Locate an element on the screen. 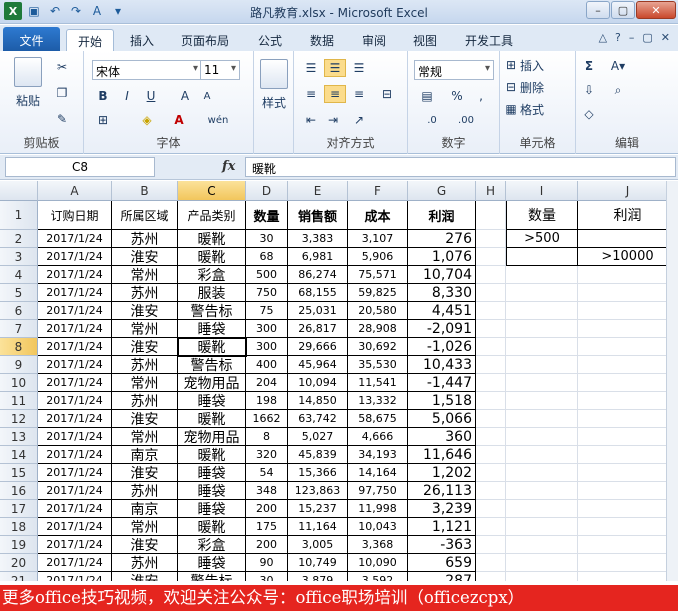 This screenshot has height=611, width=678. table-cell: 1,121 is located at coordinates (442, 527).